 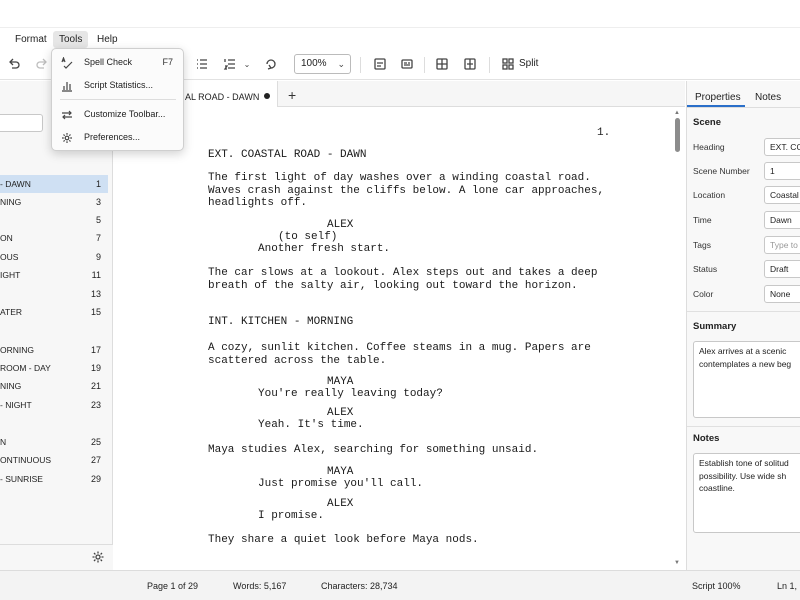 What do you see at coordinates (54, 257) in the screenshot?
I see `scene-list-item: OUS 9` at bounding box center [54, 257].